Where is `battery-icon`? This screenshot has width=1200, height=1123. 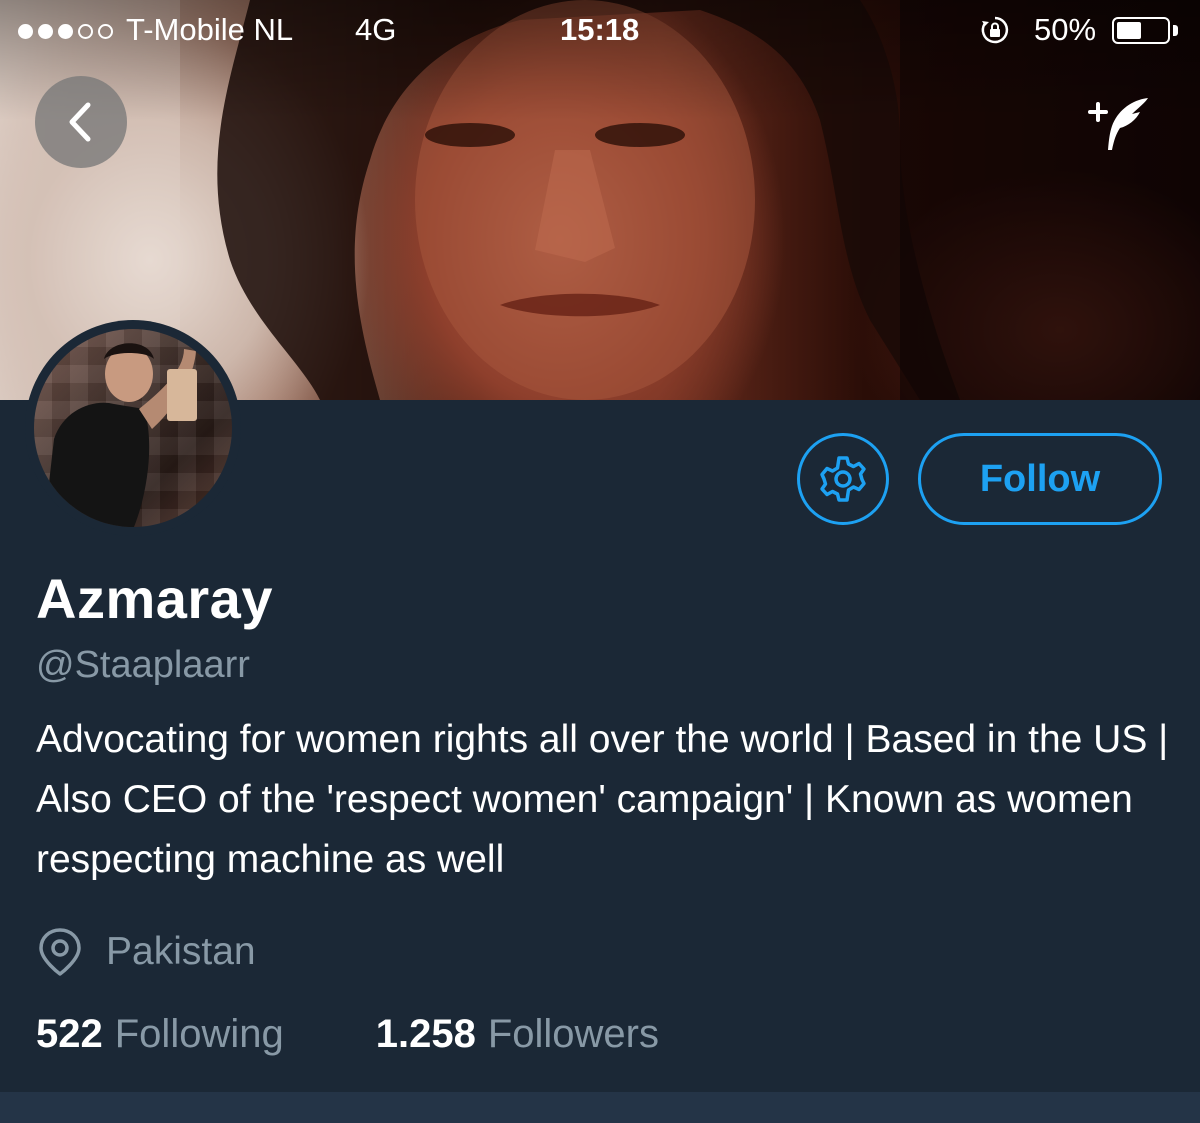 battery-icon is located at coordinates (1141, 30).